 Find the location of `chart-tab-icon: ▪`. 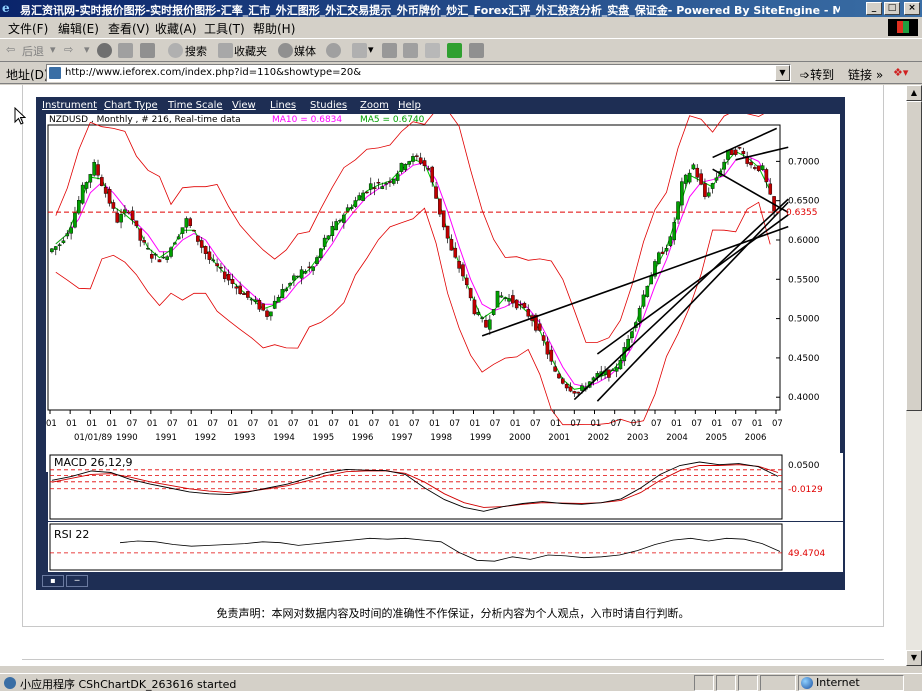

chart-tab-icon: ▪ is located at coordinates (53, 581).